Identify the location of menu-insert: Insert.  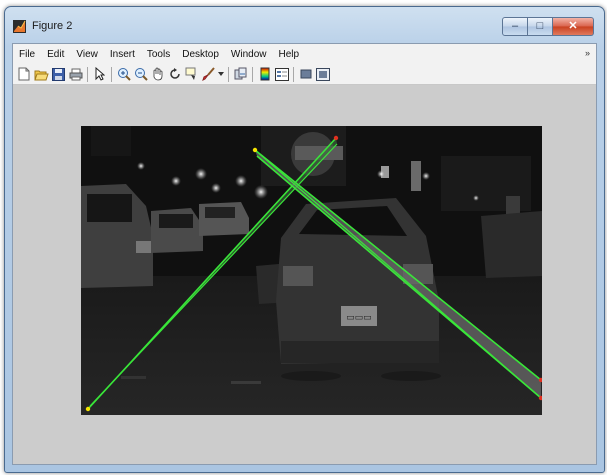
(122, 54).